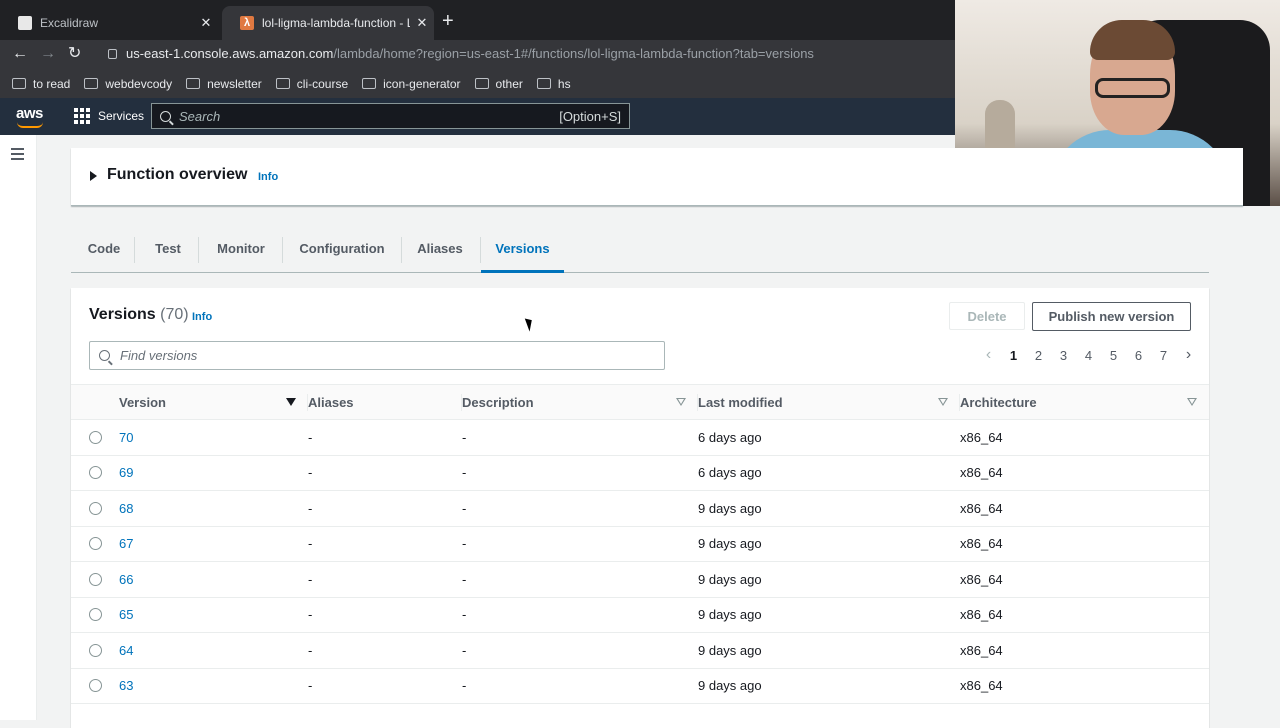 The height and width of the screenshot is (728, 1280). Describe the element at coordinates (213, 509) in the screenshot. I see `version-link: 68` at that location.